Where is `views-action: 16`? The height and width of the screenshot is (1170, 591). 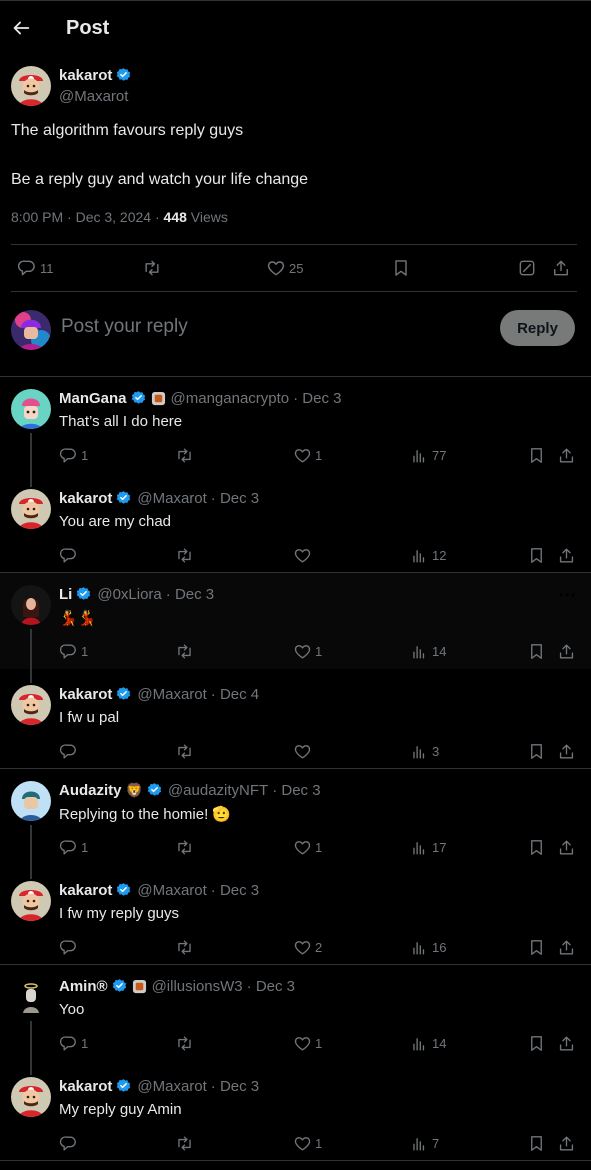
views-action: 16 is located at coordinates (428, 947).